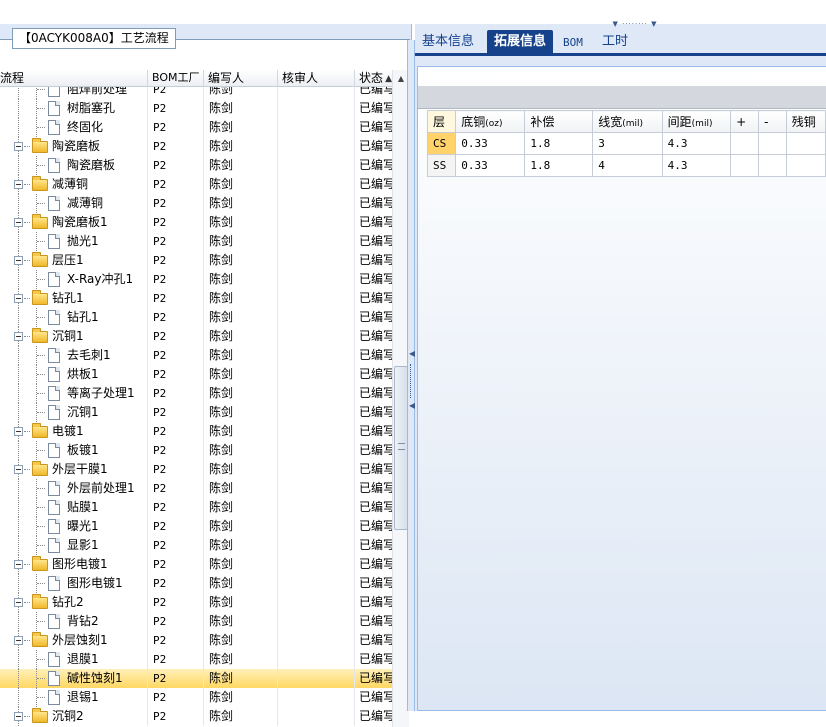 This screenshot has width=826, height=727. I want to click on tree-step-row: 阻焊前处理 P2 陈剑 已编写, so click(196, 93).